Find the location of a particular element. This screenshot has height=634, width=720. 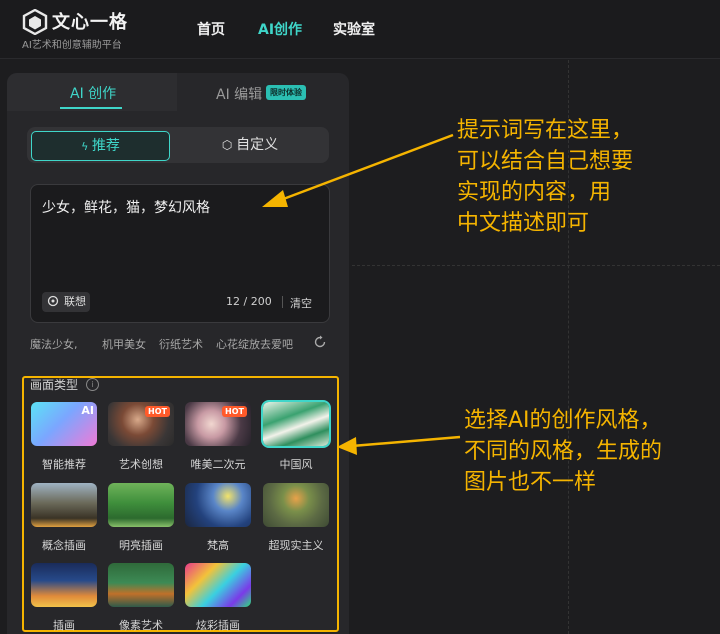

arrowhead-prompt is located at coordinates (275, 198).